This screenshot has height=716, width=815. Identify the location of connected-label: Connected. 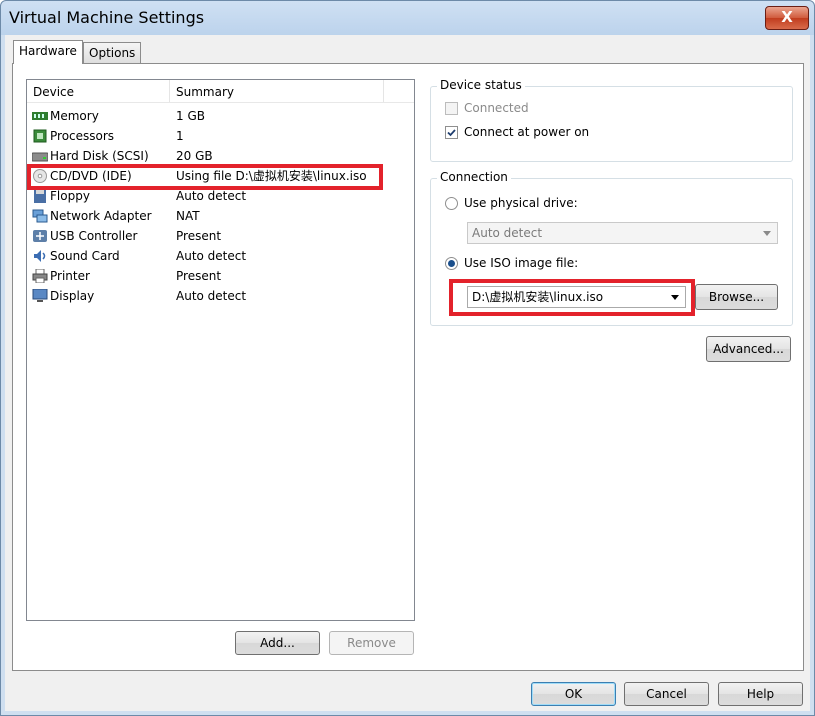
(496, 108).